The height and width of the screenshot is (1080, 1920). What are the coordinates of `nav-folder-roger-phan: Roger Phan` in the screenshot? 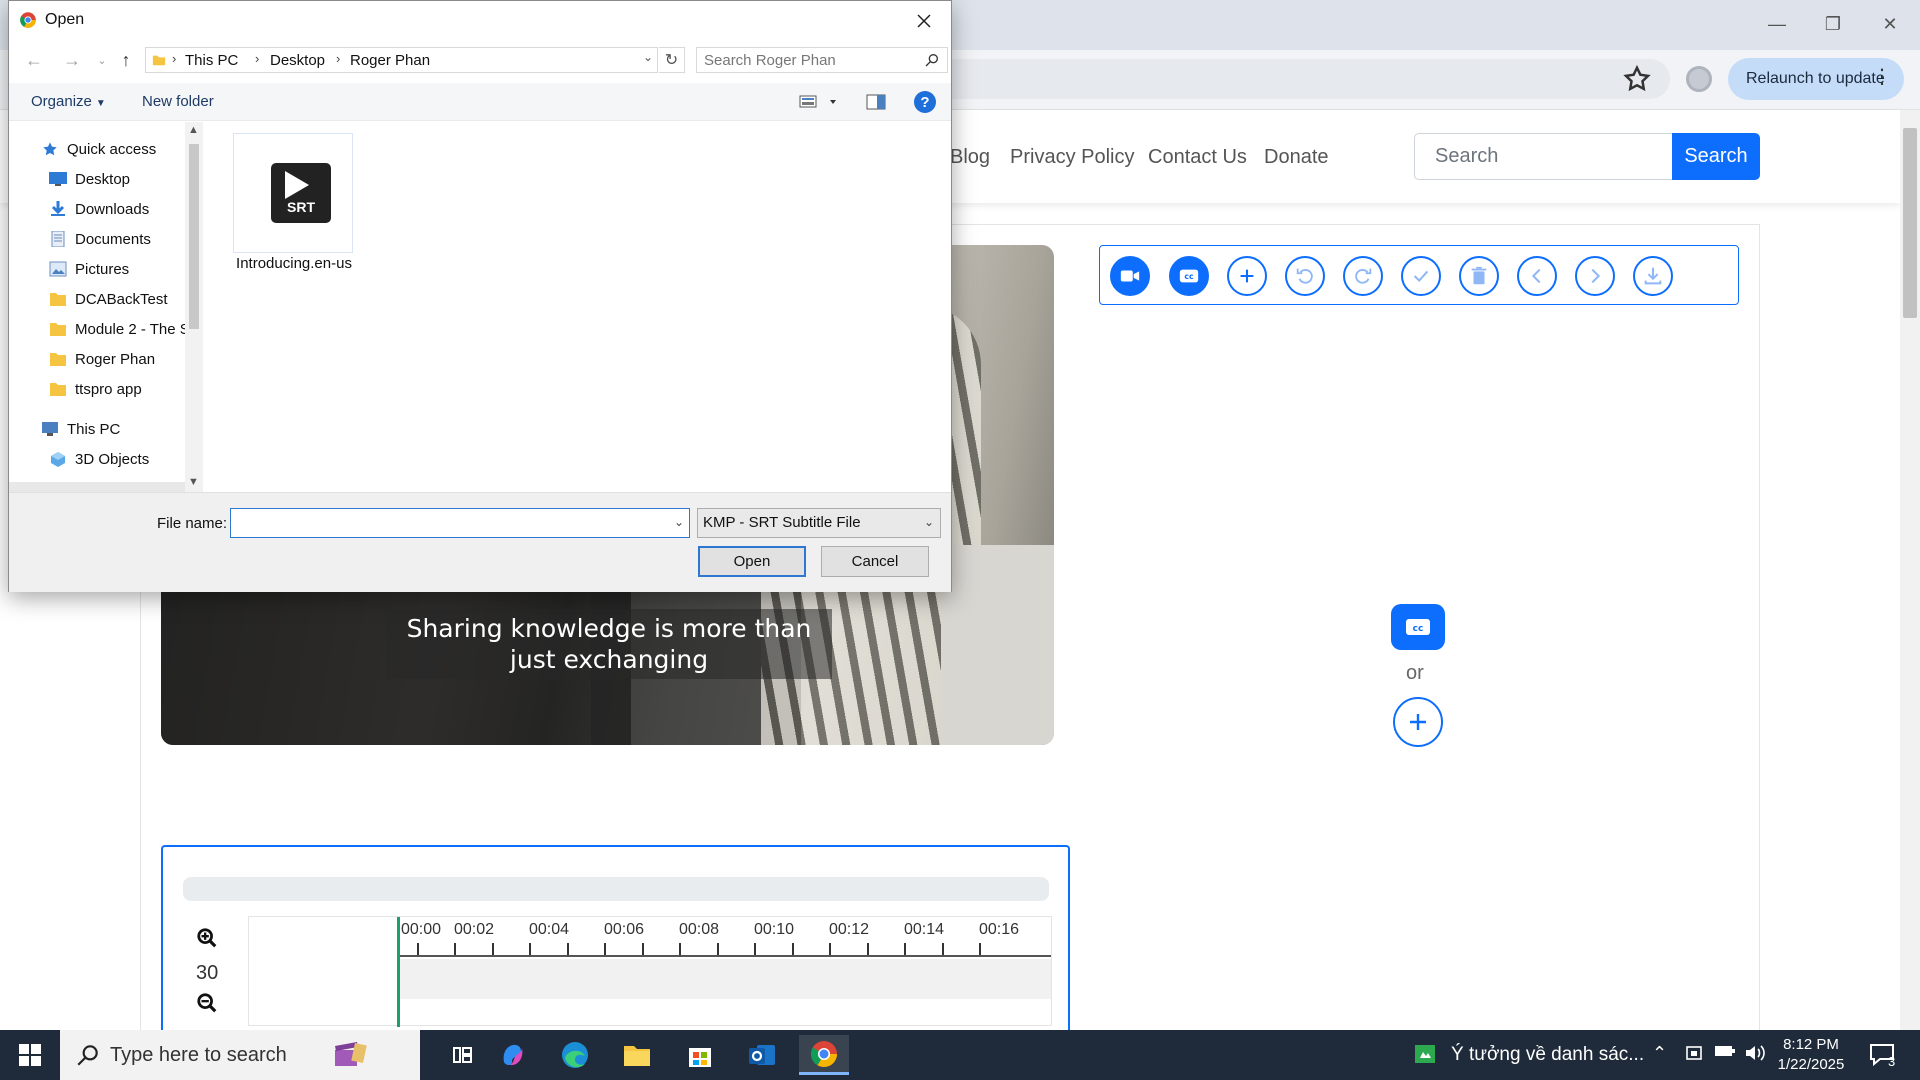 It's located at (119, 359).